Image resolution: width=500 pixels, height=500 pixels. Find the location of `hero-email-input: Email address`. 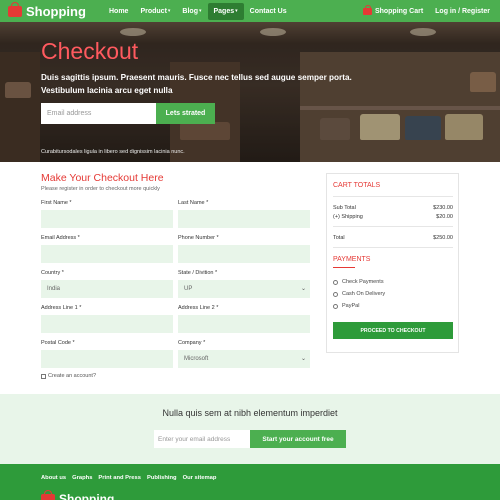

hero-email-input: Email address is located at coordinates (98, 113).